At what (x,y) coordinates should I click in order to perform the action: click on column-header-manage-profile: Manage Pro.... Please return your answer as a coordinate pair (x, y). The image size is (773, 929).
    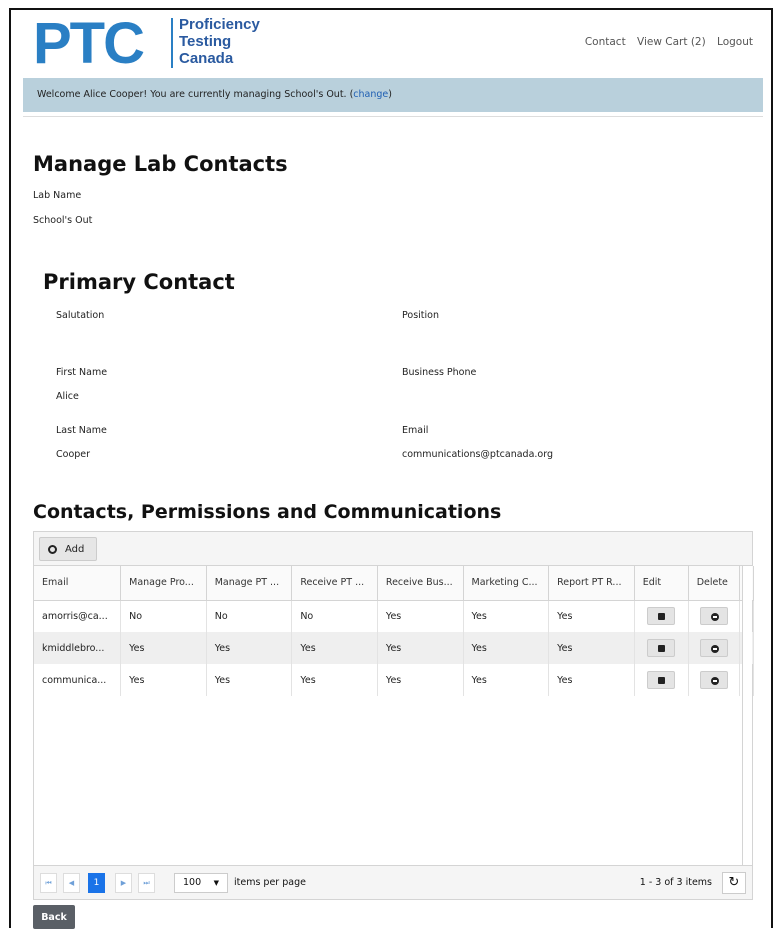
    Looking at the image, I should click on (163, 583).